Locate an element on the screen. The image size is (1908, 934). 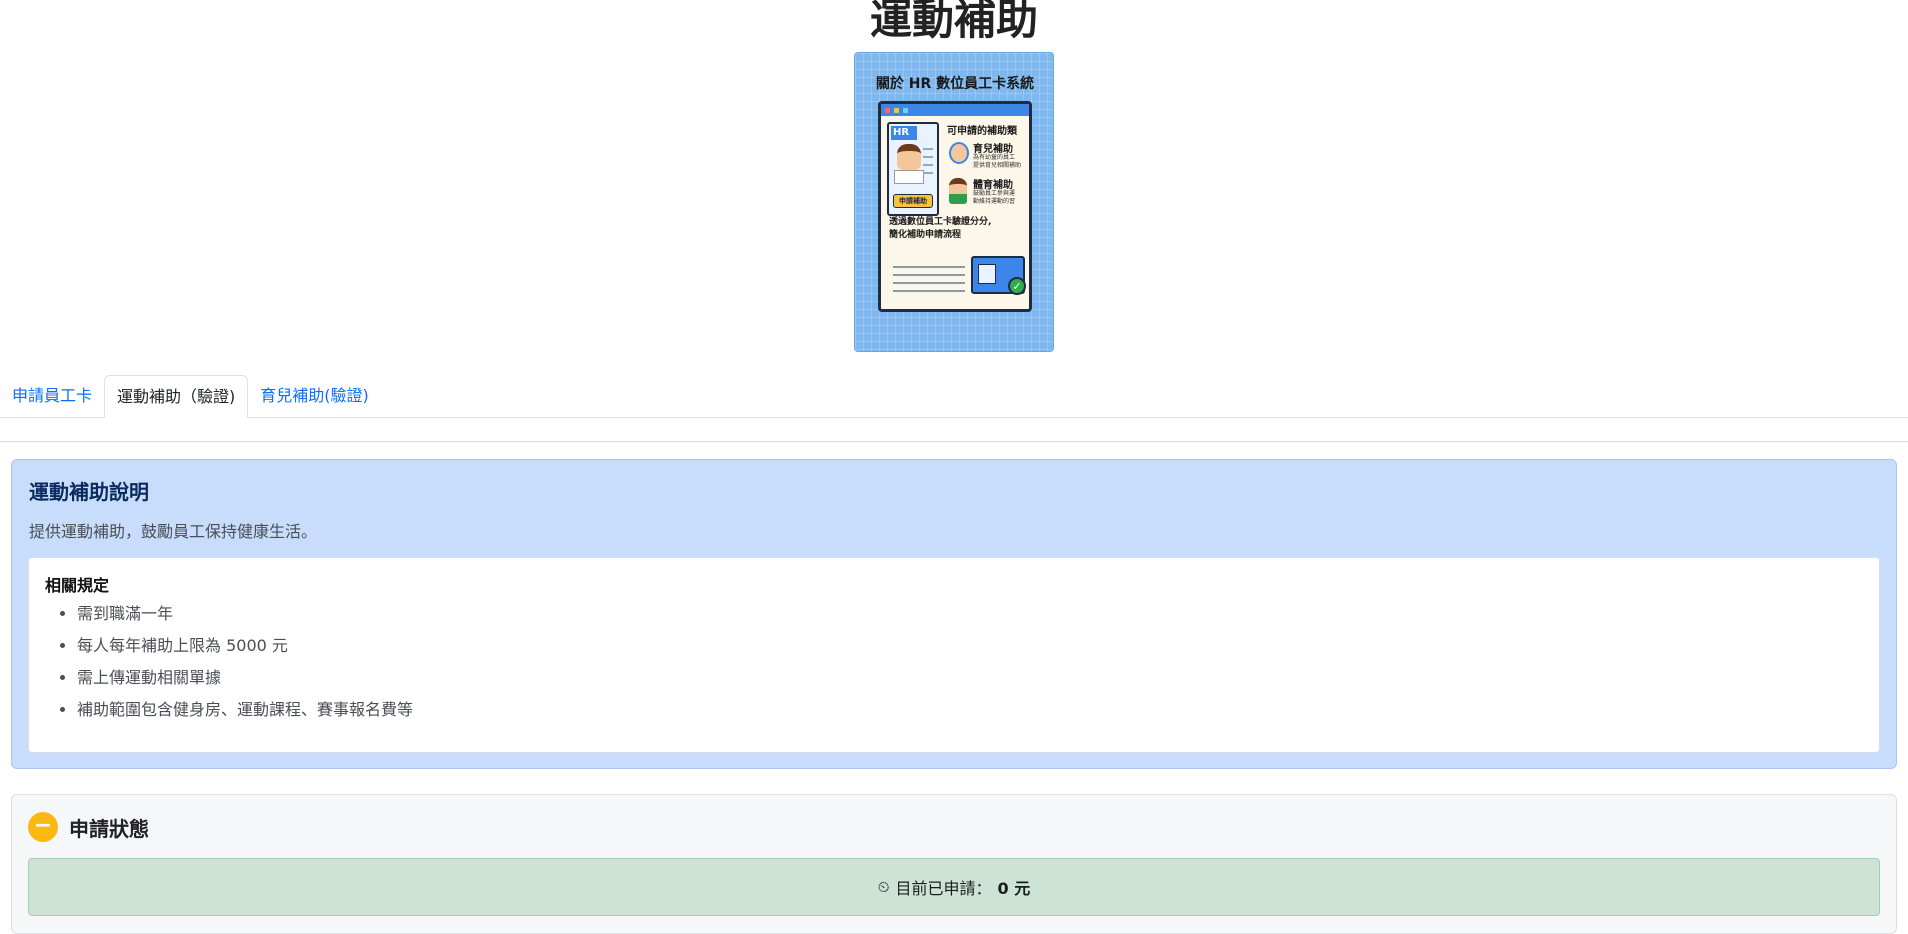
window-titlebar is located at coordinates (955, 110).